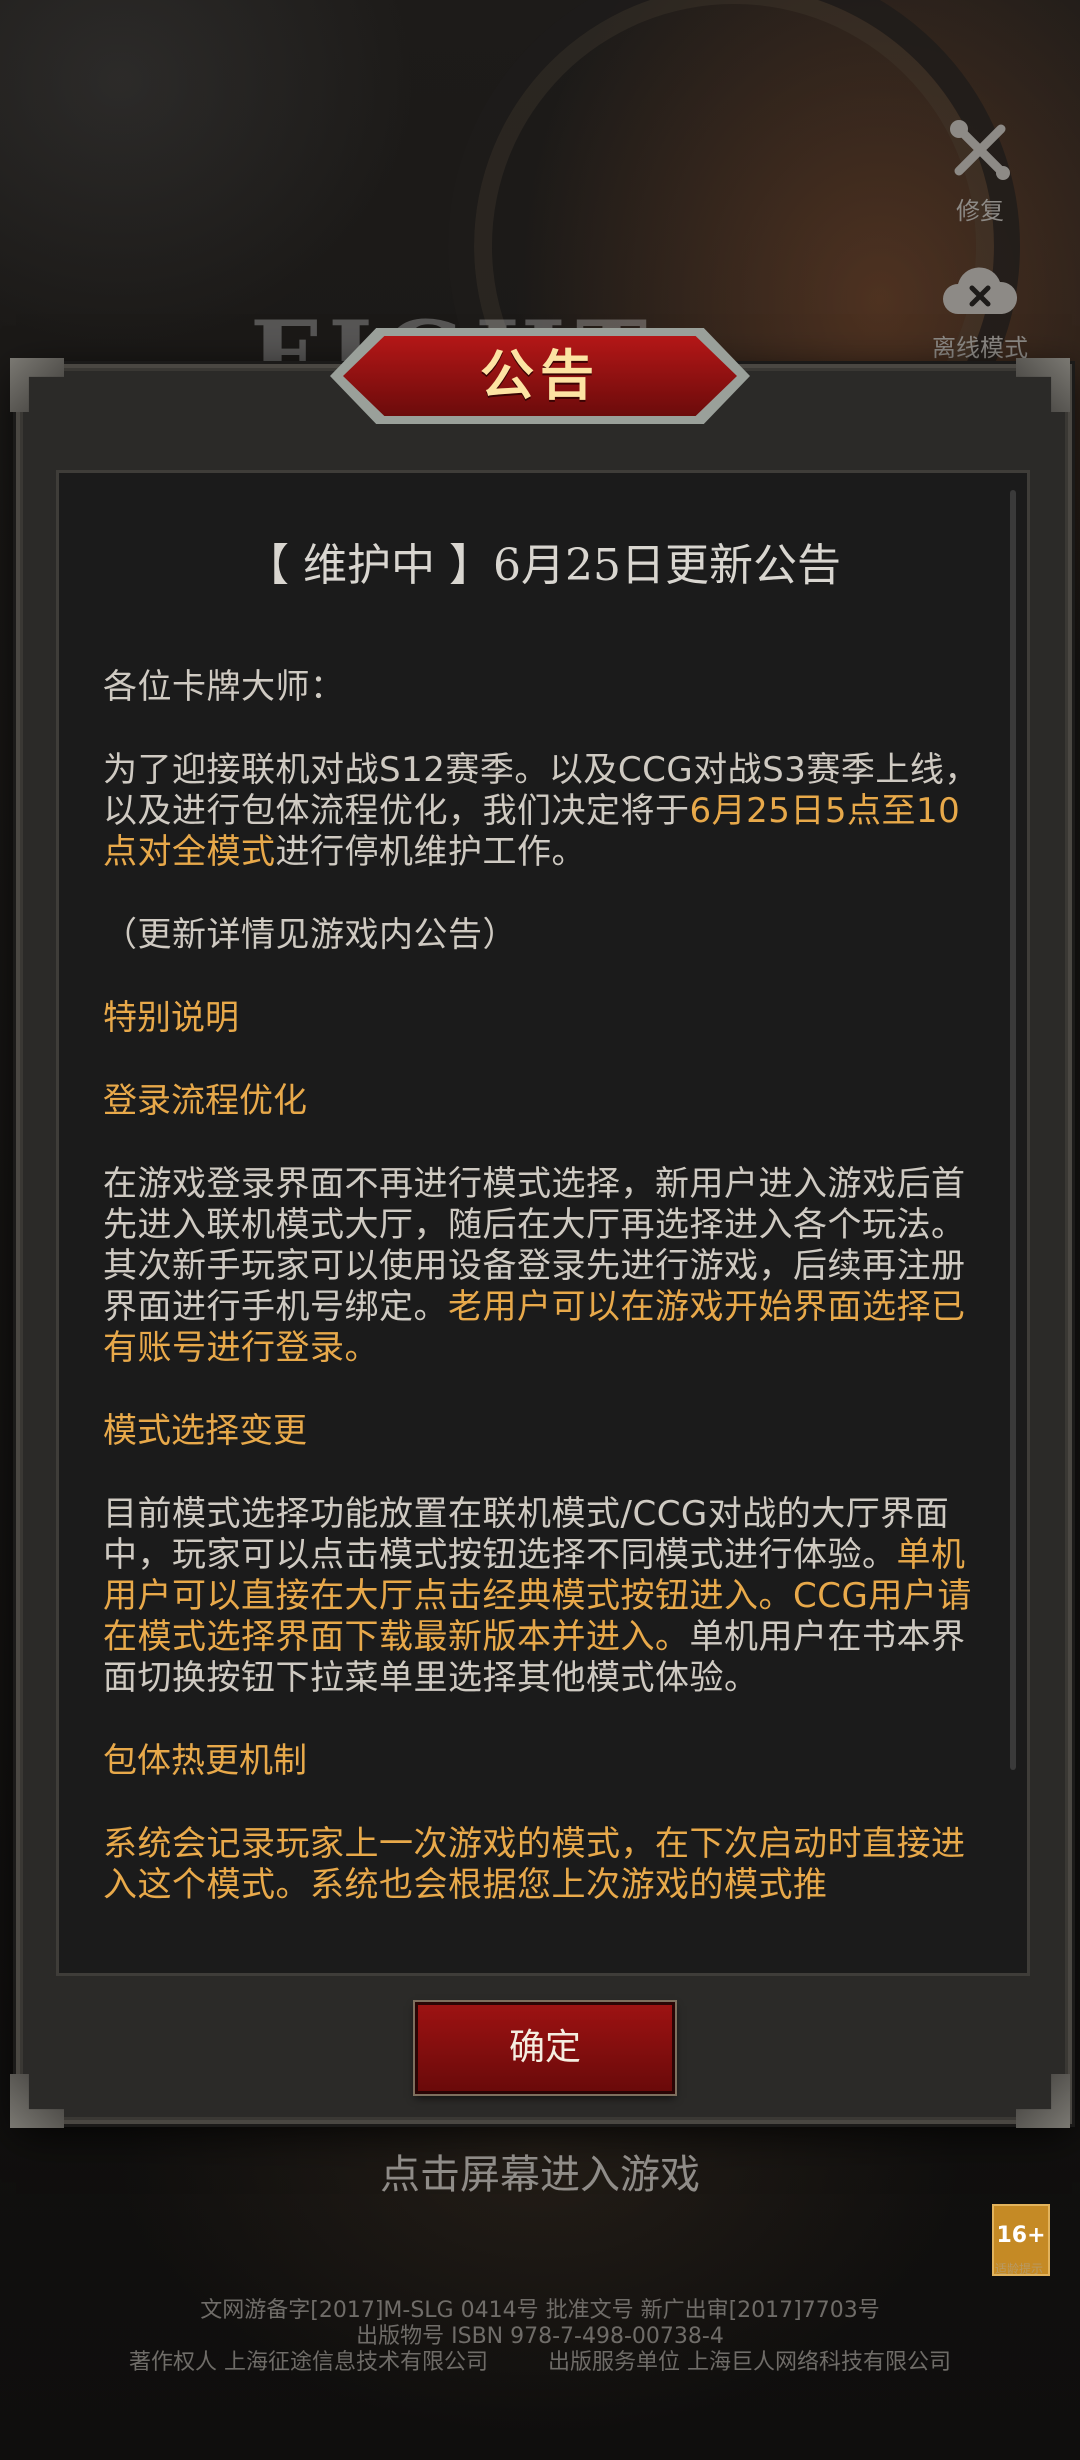 The width and height of the screenshot is (1080, 2460). Describe the element at coordinates (205, 1431) in the screenshot. I see `section-heading-mode: 模式选择变更` at that location.